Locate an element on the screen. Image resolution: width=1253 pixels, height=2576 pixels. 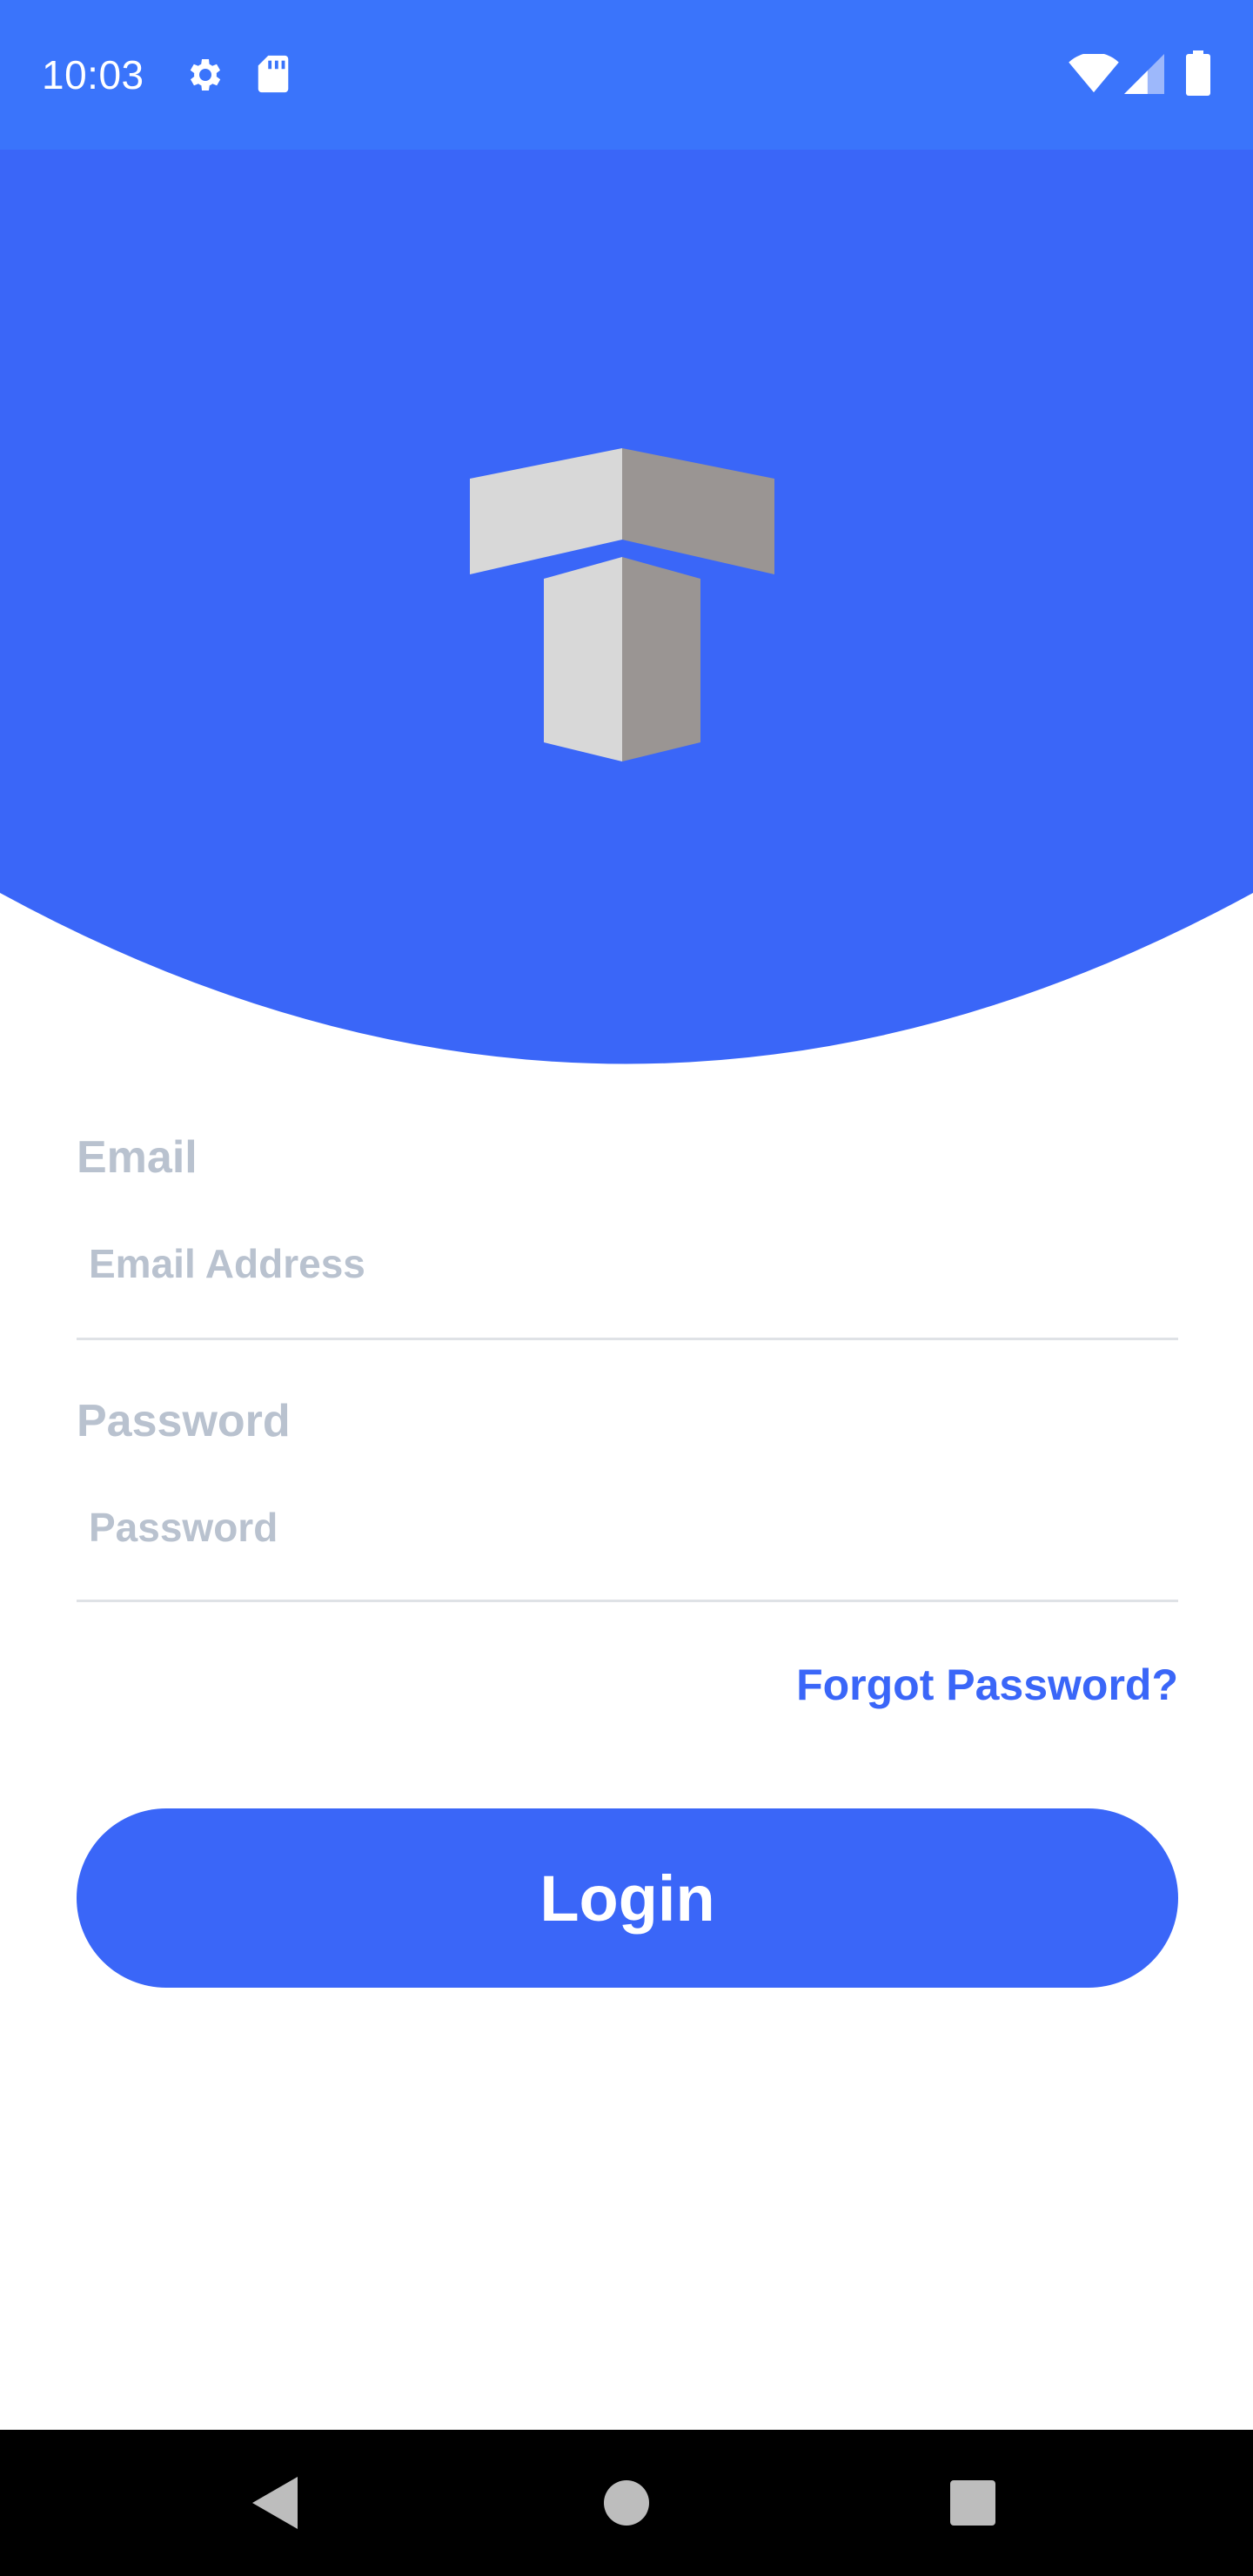
home-icon is located at coordinates (626, 2503).